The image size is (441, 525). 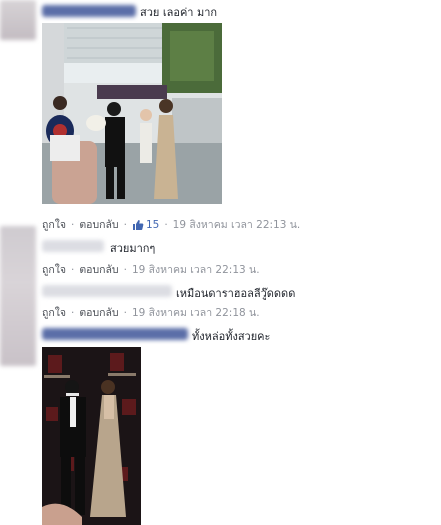 I want to click on comment-text: เหมือนดาราฮอลลีวู๊ดดดด, so click(x=236, y=293).